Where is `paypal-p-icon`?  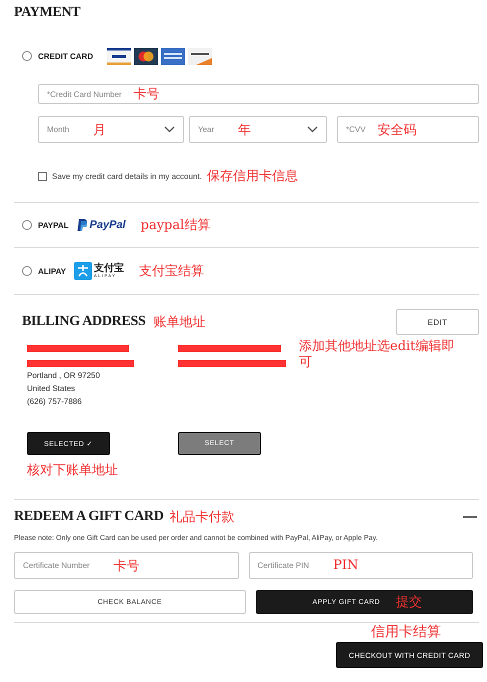 paypal-p-icon is located at coordinates (81, 225).